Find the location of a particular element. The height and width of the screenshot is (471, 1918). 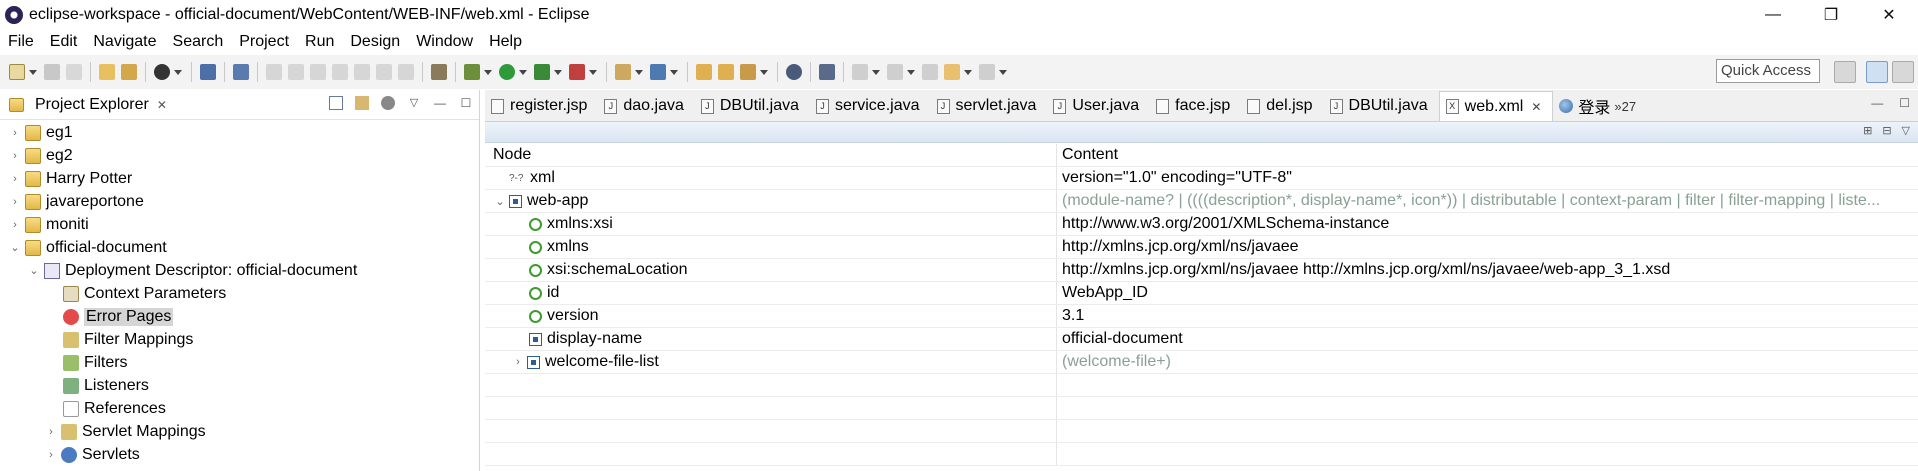

expand-all-icon: ⊞ is located at coordinates (1867, 130).